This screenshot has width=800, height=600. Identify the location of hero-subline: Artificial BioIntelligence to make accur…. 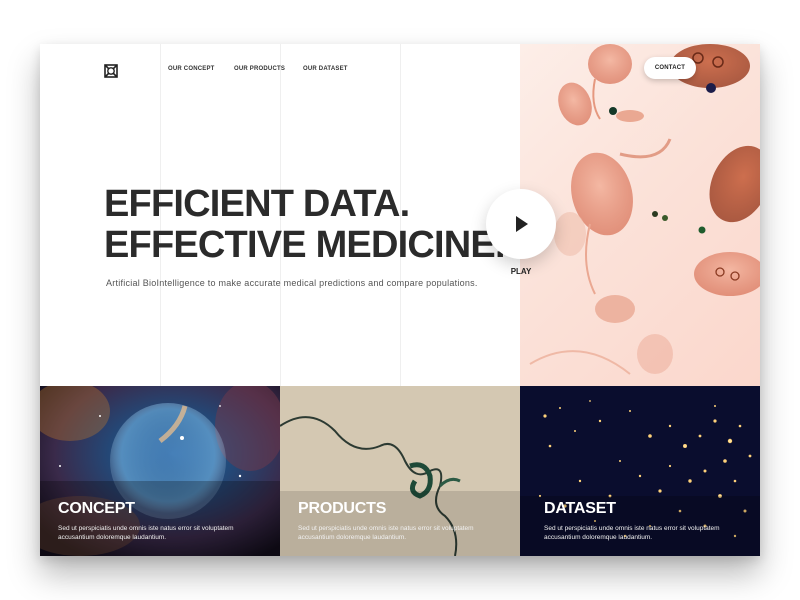
(292, 283).